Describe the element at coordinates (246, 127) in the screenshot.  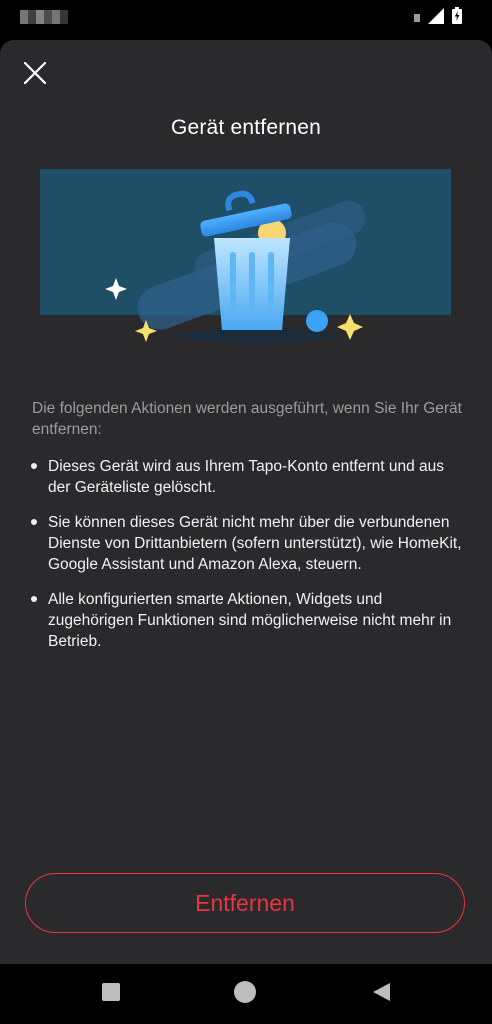
I see `dialog-title: Gerät entfernen` at that location.